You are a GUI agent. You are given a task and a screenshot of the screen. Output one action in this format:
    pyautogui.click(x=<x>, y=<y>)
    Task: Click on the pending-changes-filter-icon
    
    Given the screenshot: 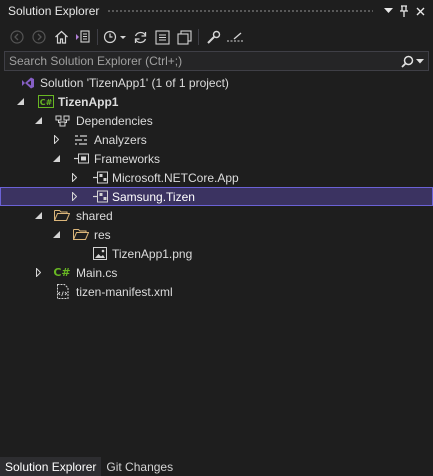 What is the action you would take?
    pyautogui.click(x=115, y=37)
    